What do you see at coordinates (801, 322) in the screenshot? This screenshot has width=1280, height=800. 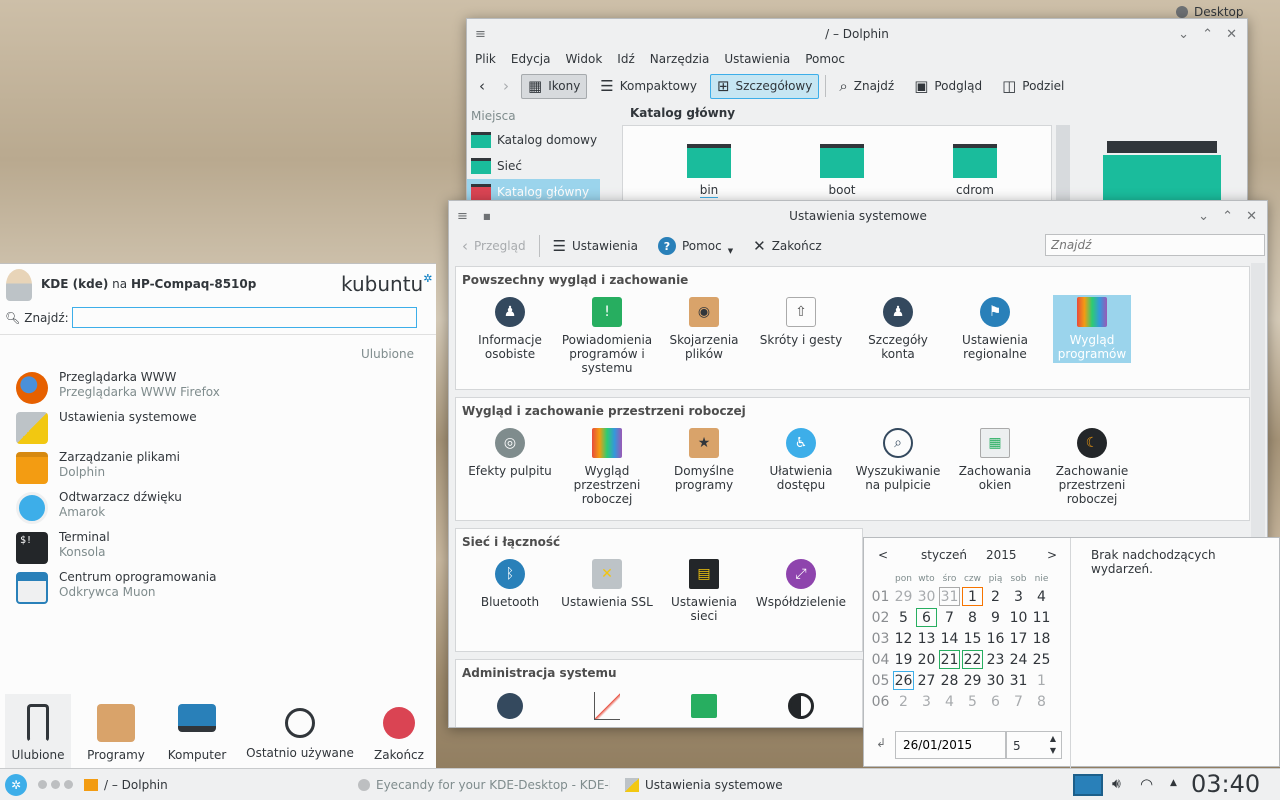 I see `module-shortcuts: ⇧ Skróty i gesty` at bounding box center [801, 322].